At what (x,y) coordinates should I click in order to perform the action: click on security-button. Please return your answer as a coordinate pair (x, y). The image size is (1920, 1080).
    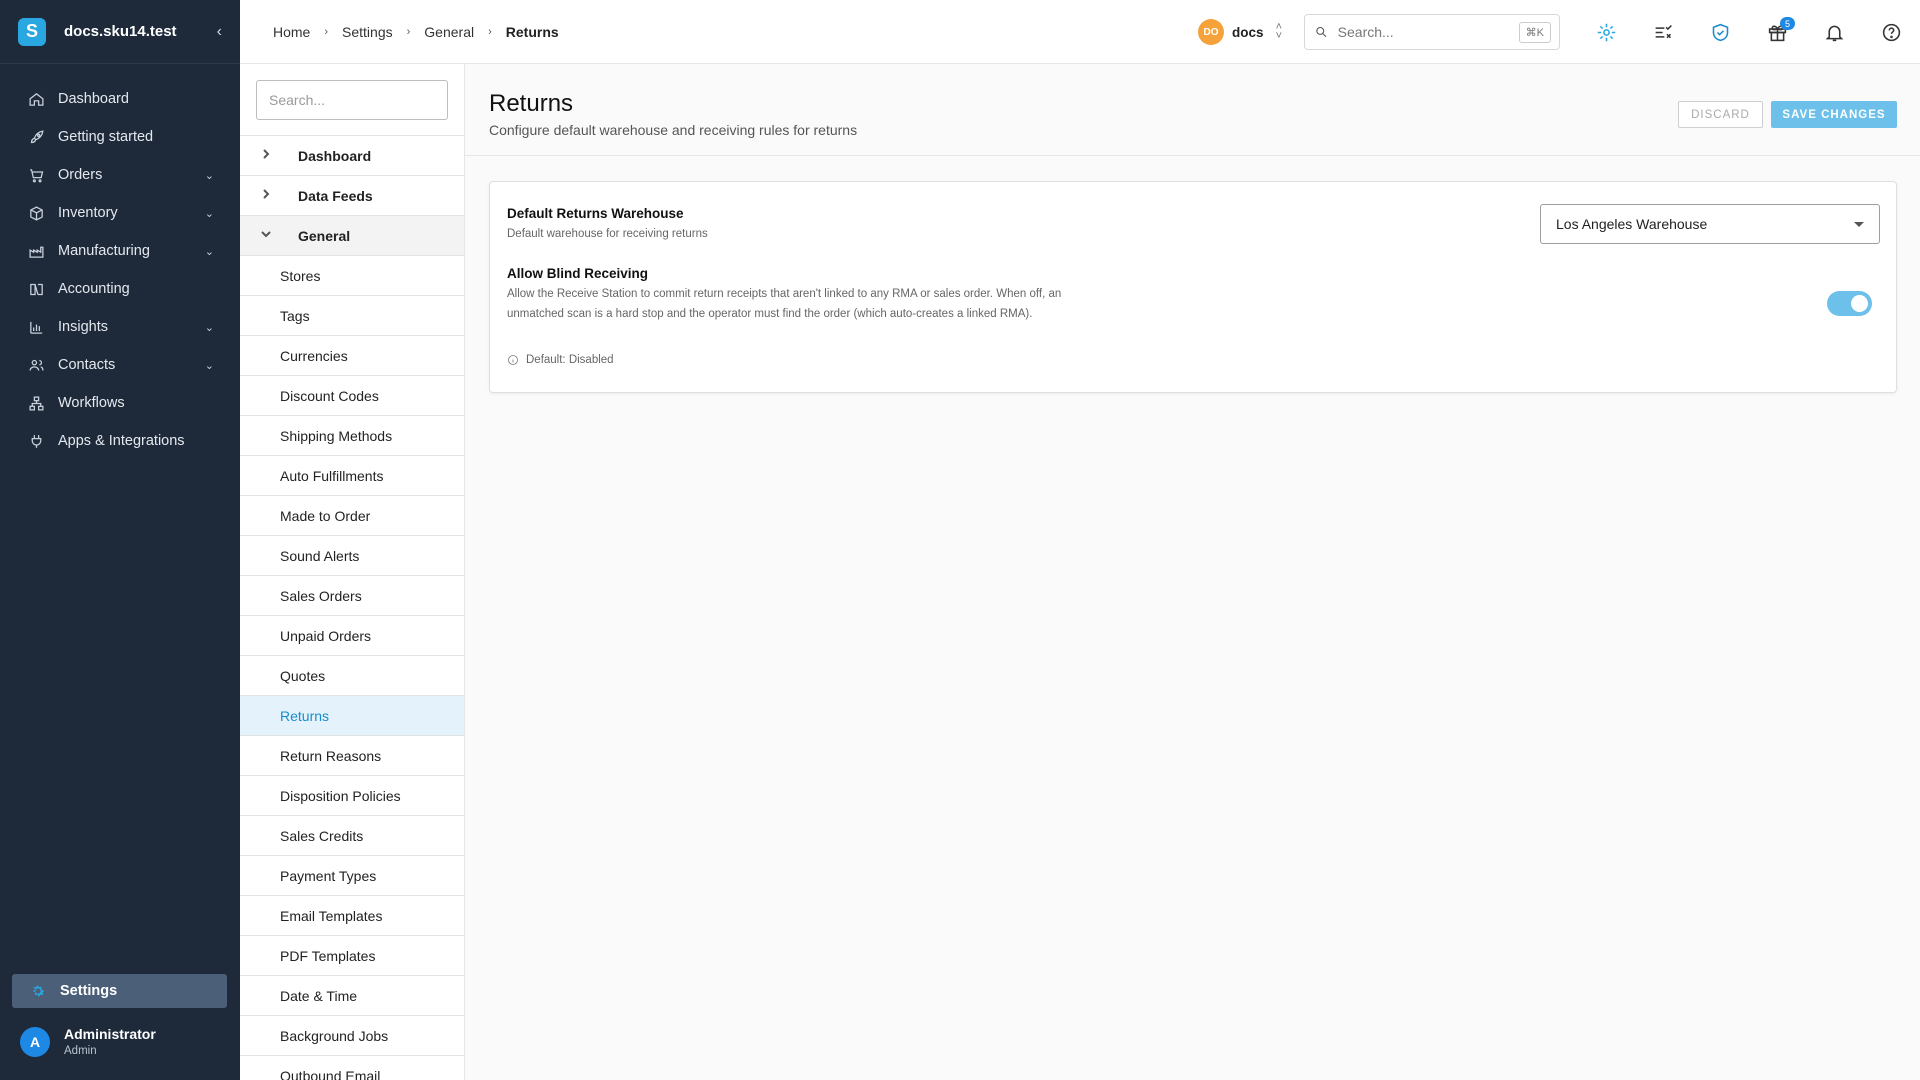
    Looking at the image, I should click on (1720, 32).